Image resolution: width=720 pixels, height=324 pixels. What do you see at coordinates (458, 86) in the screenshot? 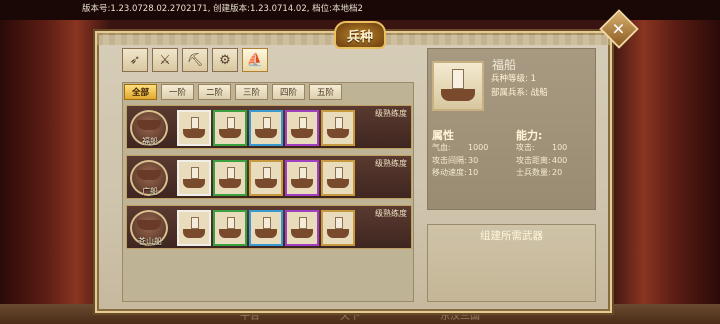
I see `selected-ship-image` at bounding box center [458, 86].